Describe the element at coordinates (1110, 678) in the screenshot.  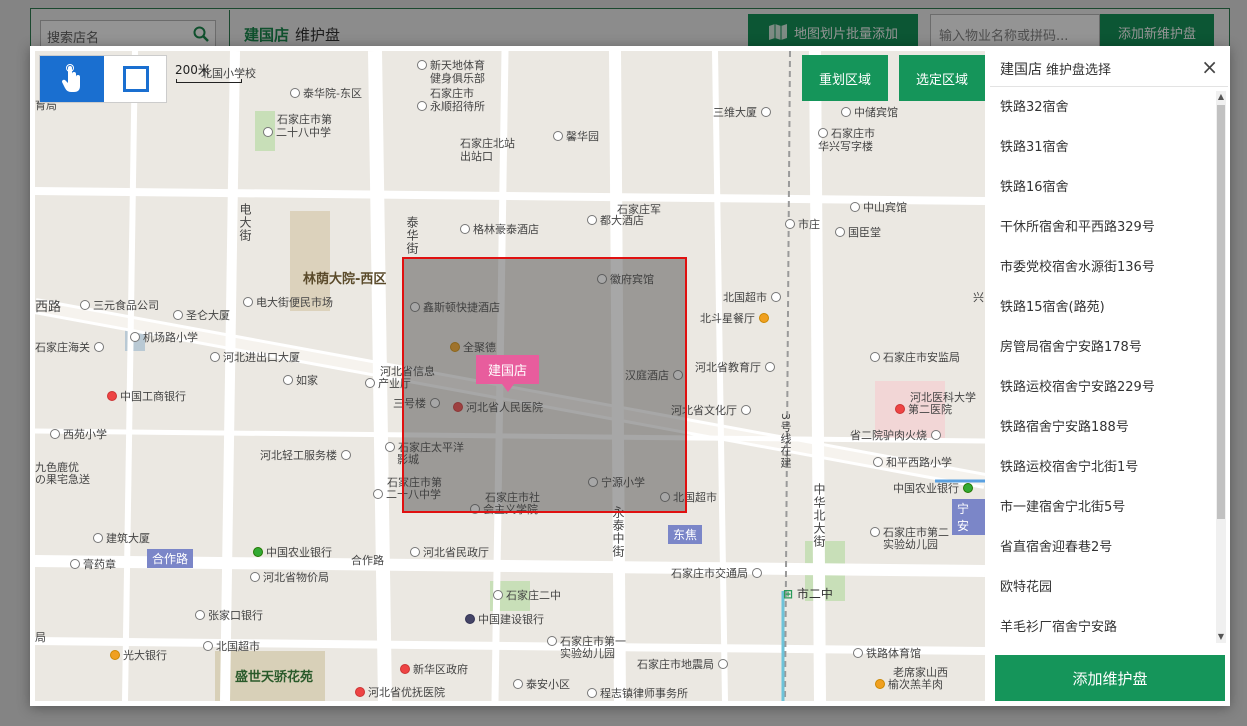
I see `add-maintenance-button: 添加维护盘` at that location.